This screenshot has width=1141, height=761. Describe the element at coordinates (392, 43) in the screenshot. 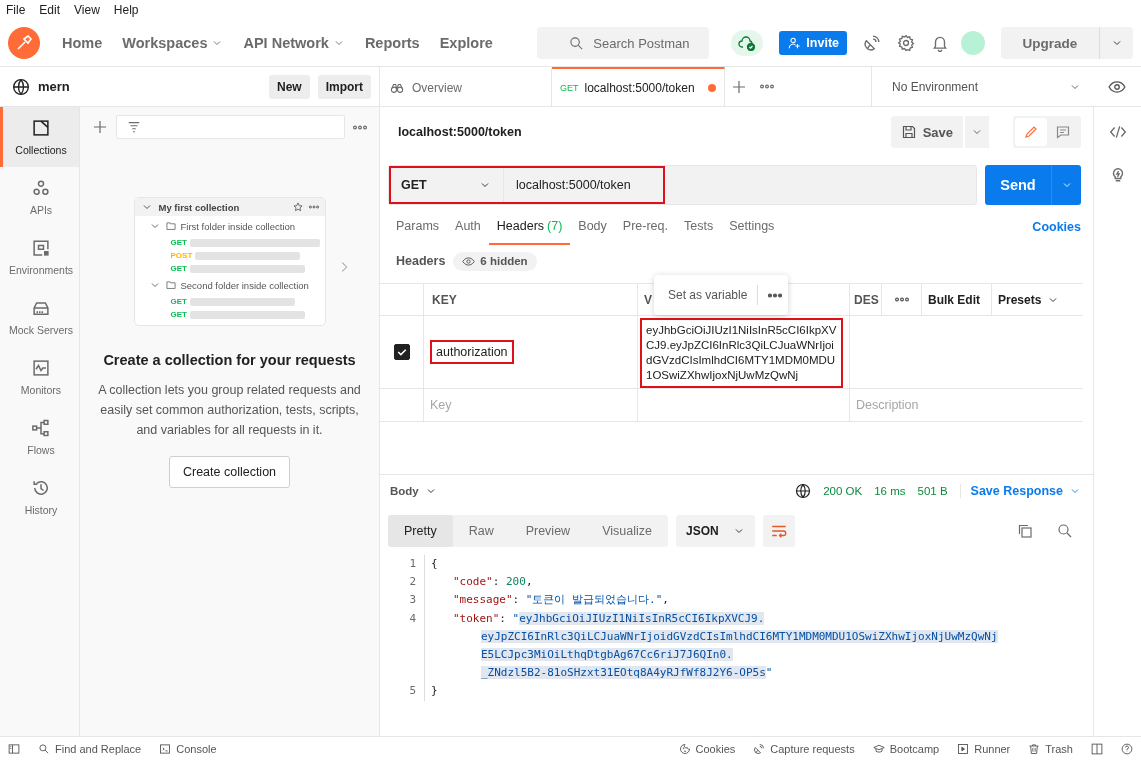

I see `nav-item: Reports` at that location.